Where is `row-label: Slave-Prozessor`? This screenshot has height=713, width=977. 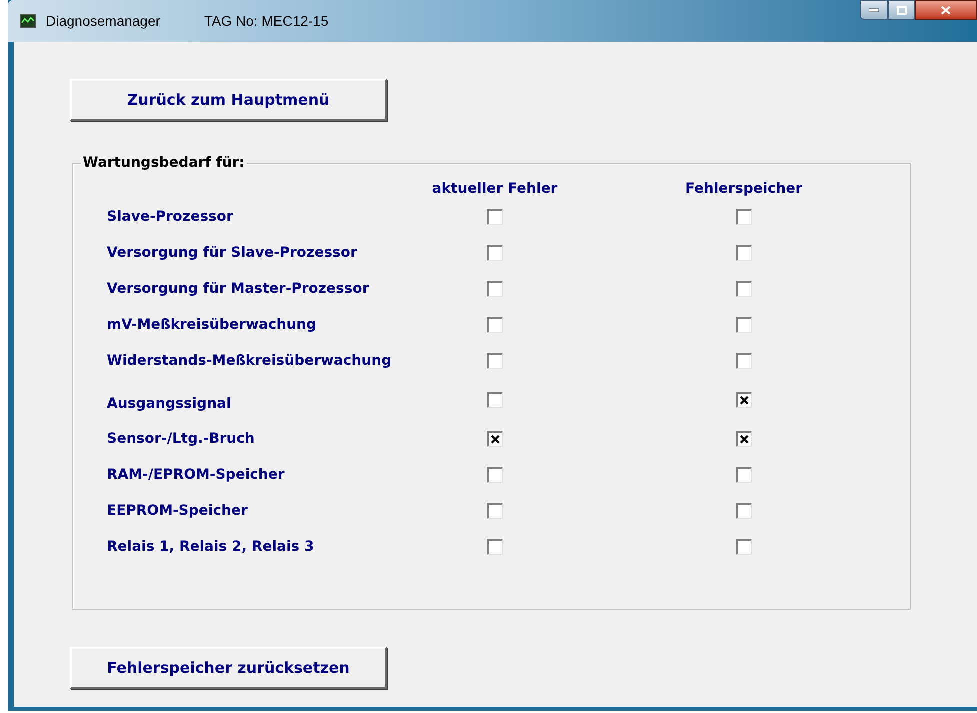
row-label: Slave-Prozessor is located at coordinates (170, 217).